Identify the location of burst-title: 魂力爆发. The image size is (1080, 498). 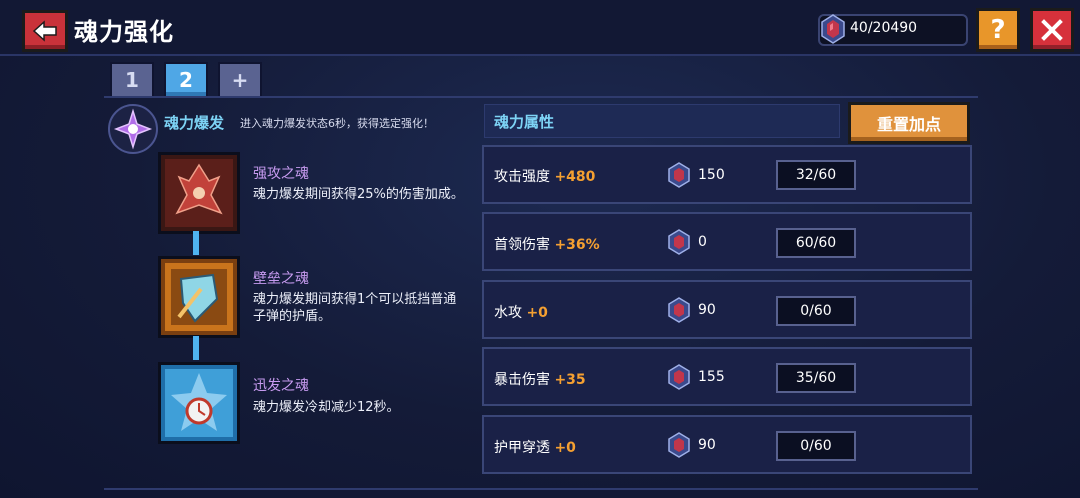
(194, 123).